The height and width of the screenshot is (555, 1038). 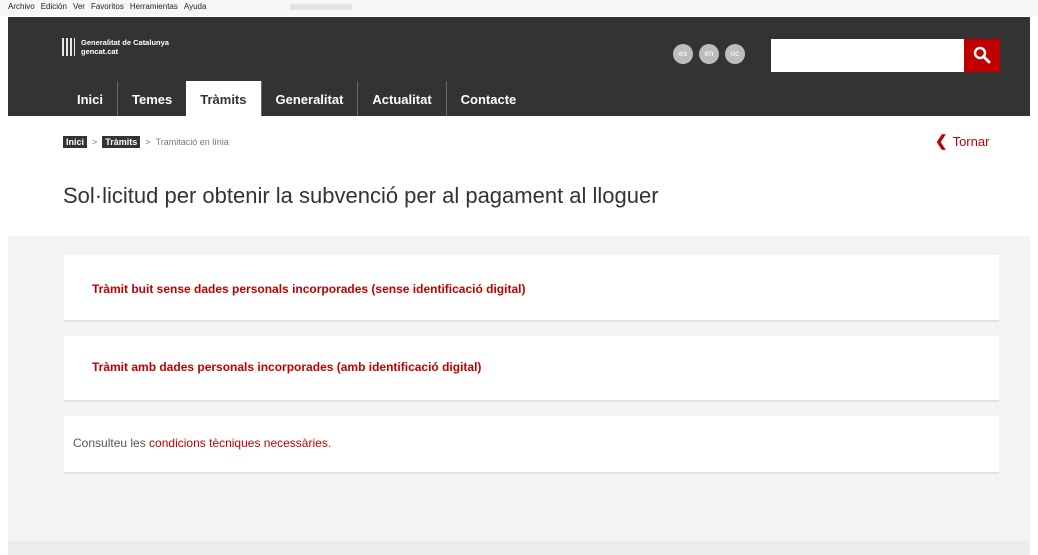 I want to click on chevron-left-icon: ❮, so click(x=941, y=141).